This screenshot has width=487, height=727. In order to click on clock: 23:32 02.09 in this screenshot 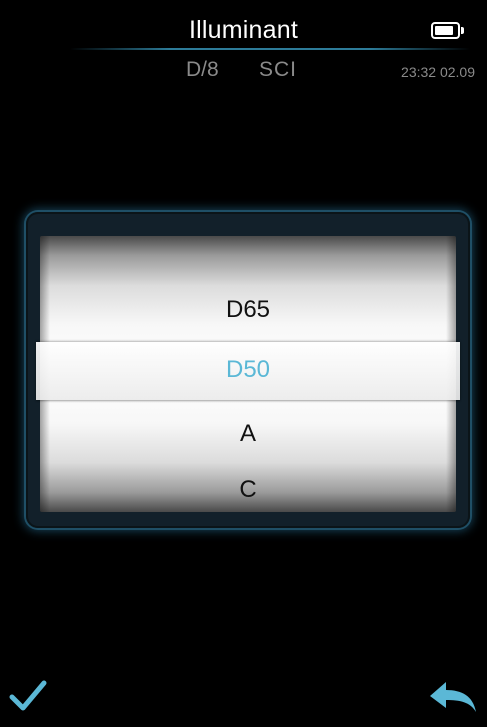, I will do `click(438, 72)`.